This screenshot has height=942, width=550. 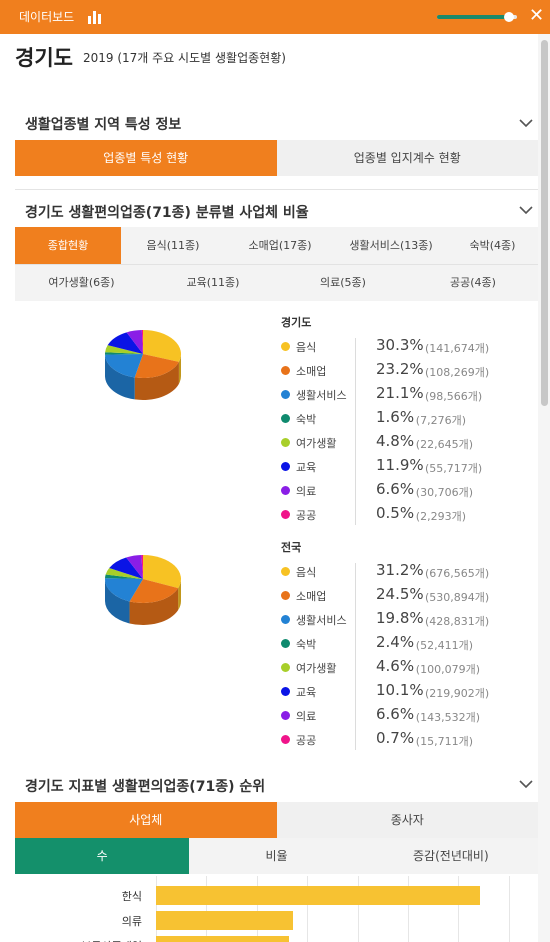 I want to click on legend-item: 생활서비스 21.1% (98,566개), so click(x=401, y=395).